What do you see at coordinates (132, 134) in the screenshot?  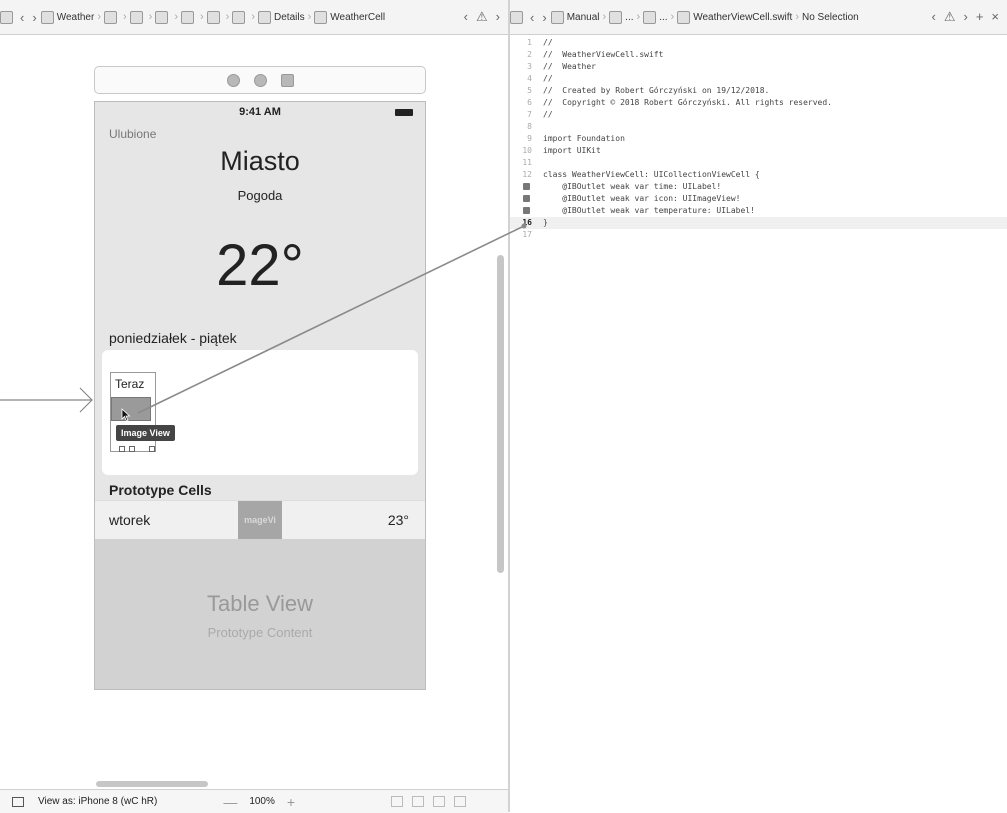 I see `favorites-label: Ulubione` at bounding box center [132, 134].